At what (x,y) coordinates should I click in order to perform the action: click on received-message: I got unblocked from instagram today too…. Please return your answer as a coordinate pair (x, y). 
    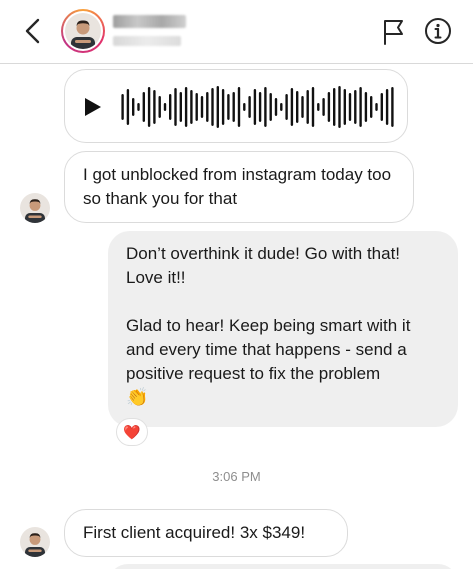
    Looking at the image, I should click on (239, 187).